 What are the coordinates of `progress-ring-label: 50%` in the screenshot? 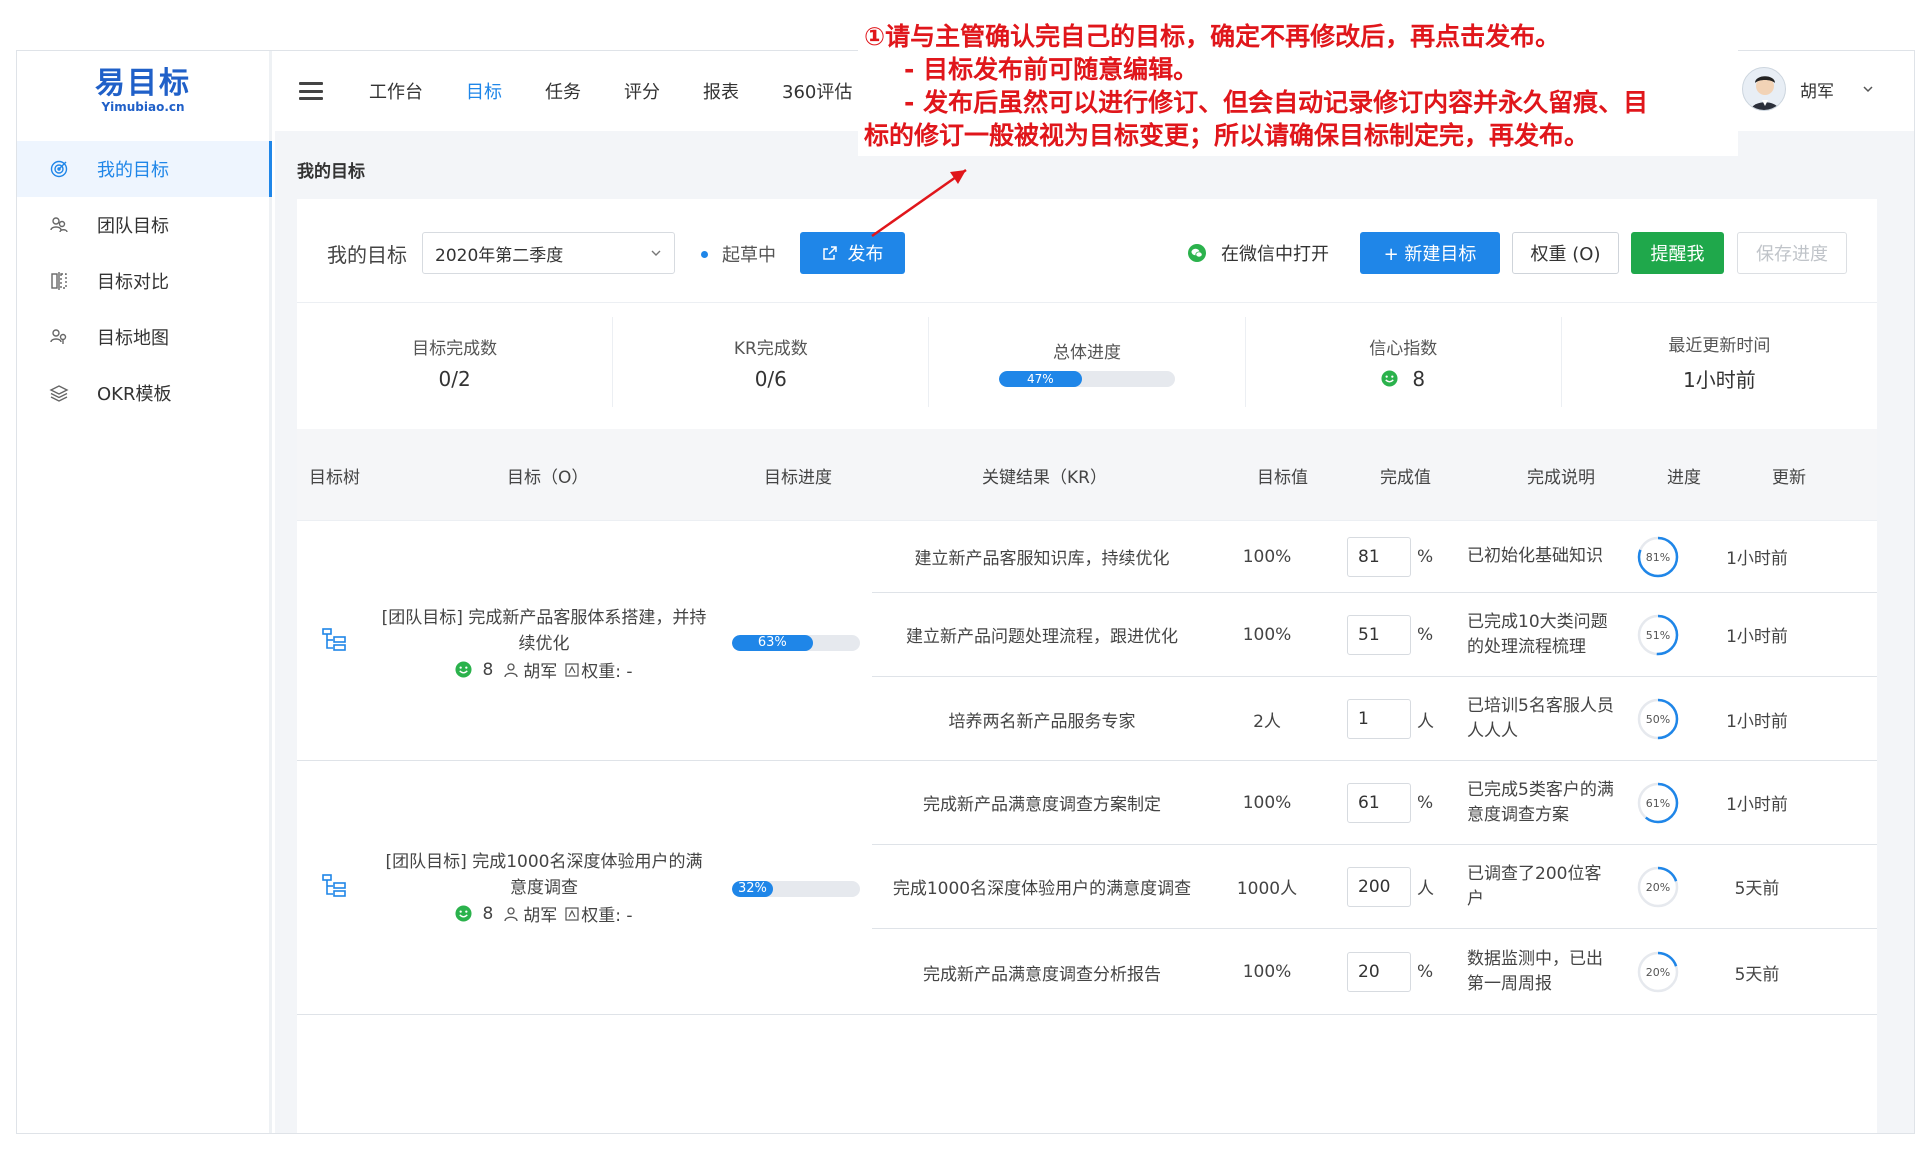 It's located at (1658, 719).